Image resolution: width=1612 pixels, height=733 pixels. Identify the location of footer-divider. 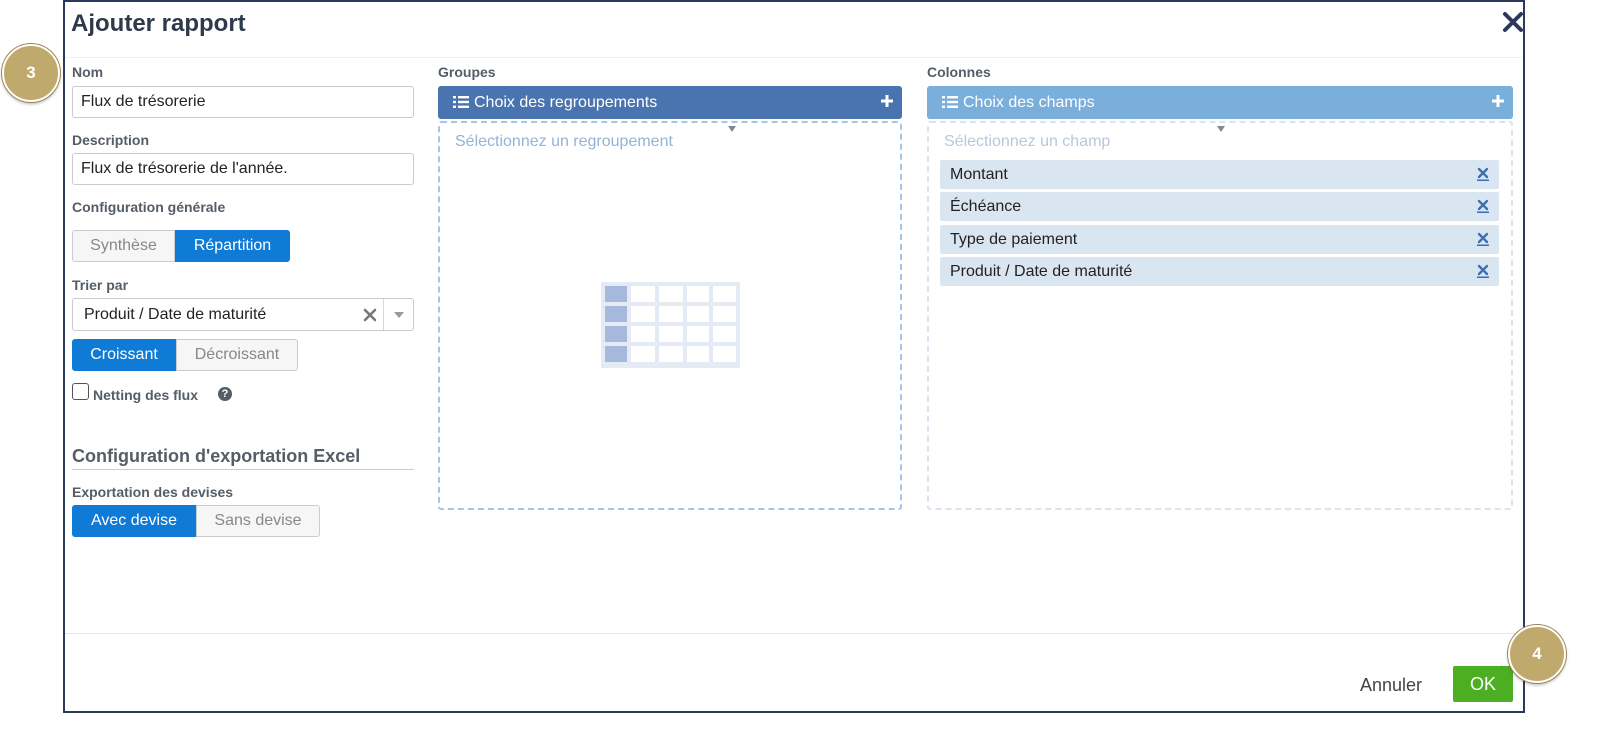
(794, 633).